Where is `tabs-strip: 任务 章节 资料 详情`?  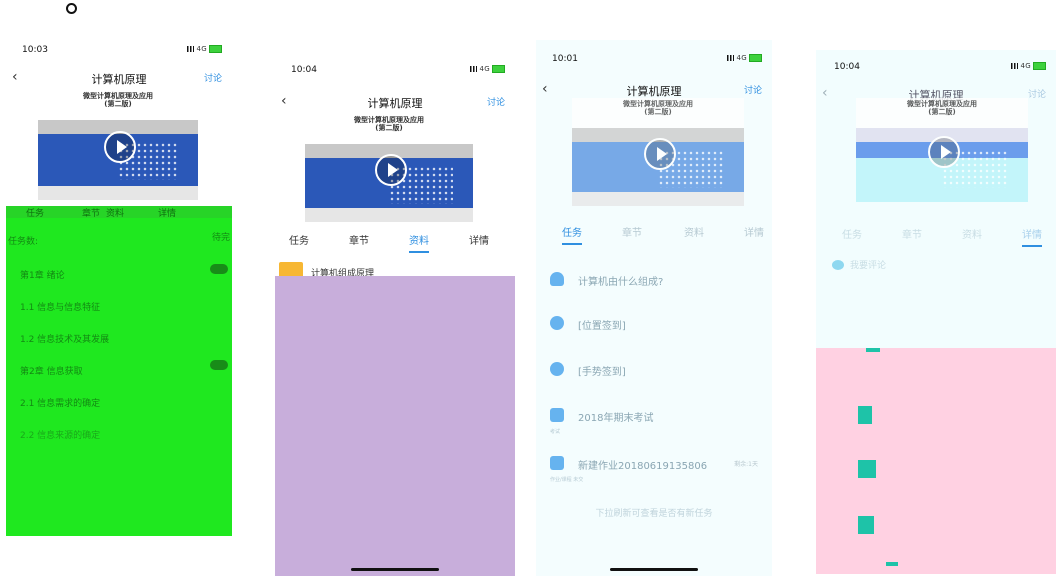 tabs-strip: 任务 章节 资料 详情 is located at coordinates (119, 212).